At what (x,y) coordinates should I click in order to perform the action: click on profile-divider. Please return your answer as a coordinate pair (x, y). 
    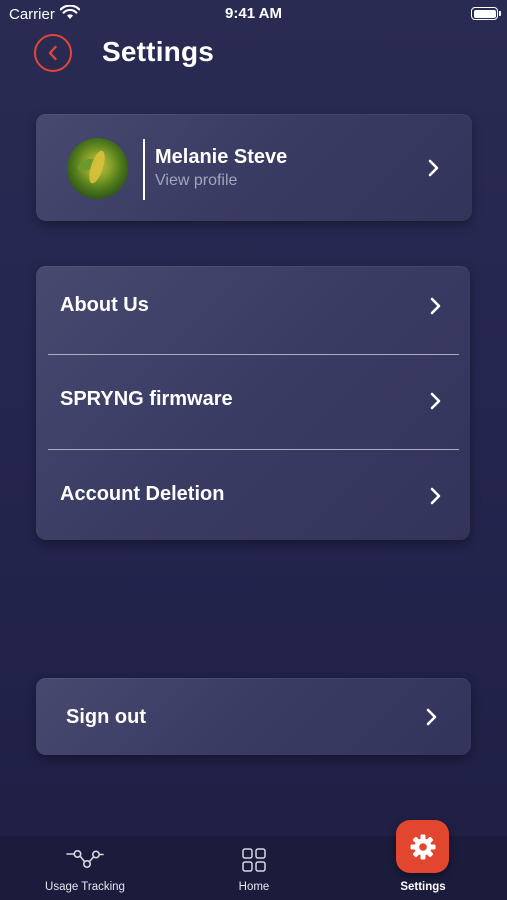
    Looking at the image, I should click on (144, 169).